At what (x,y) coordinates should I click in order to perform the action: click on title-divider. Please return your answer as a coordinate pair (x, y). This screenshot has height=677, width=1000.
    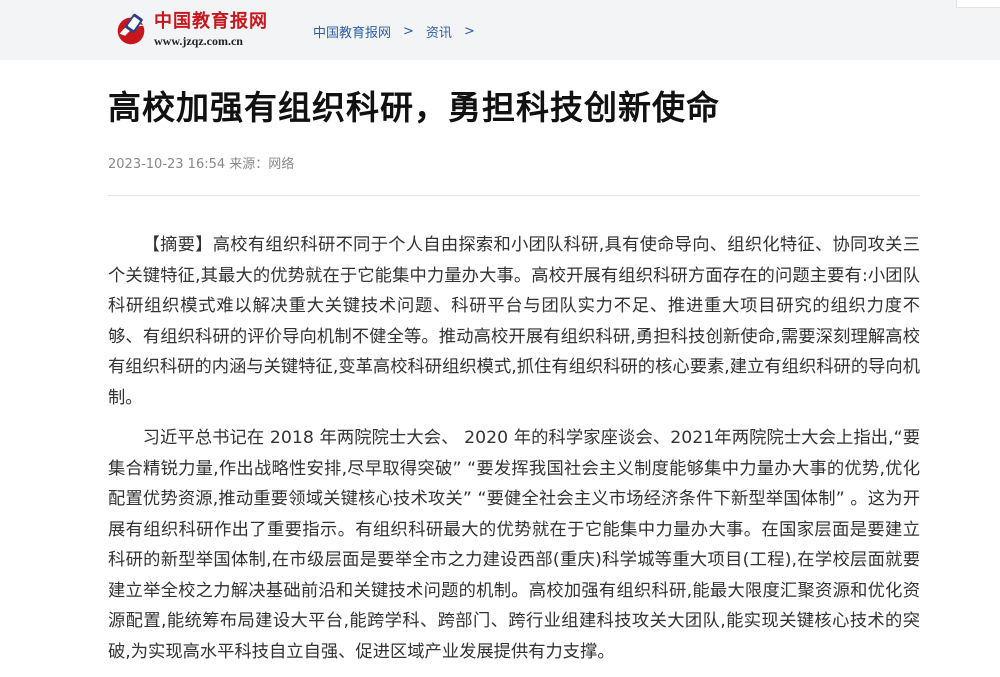
    Looking at the image, I should click on (514, 195).